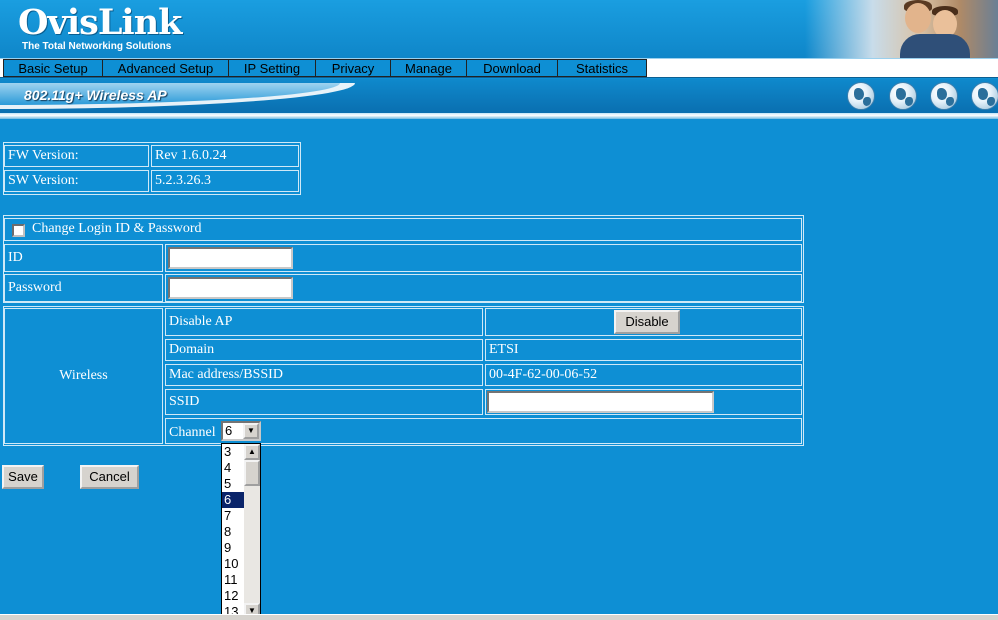 This screenshot has height=620, width=998. I want to click on channel-option: 4, so click(233, 468).